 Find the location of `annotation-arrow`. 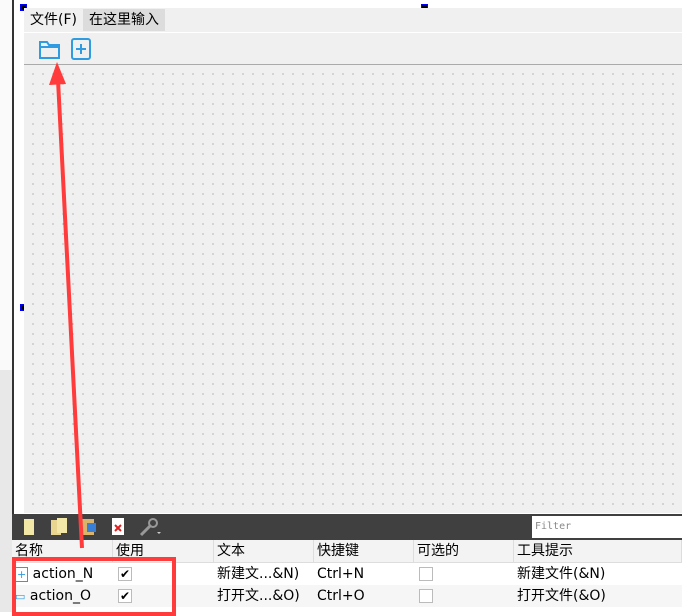

annotation-arrow is located at coordinates (66, 305).